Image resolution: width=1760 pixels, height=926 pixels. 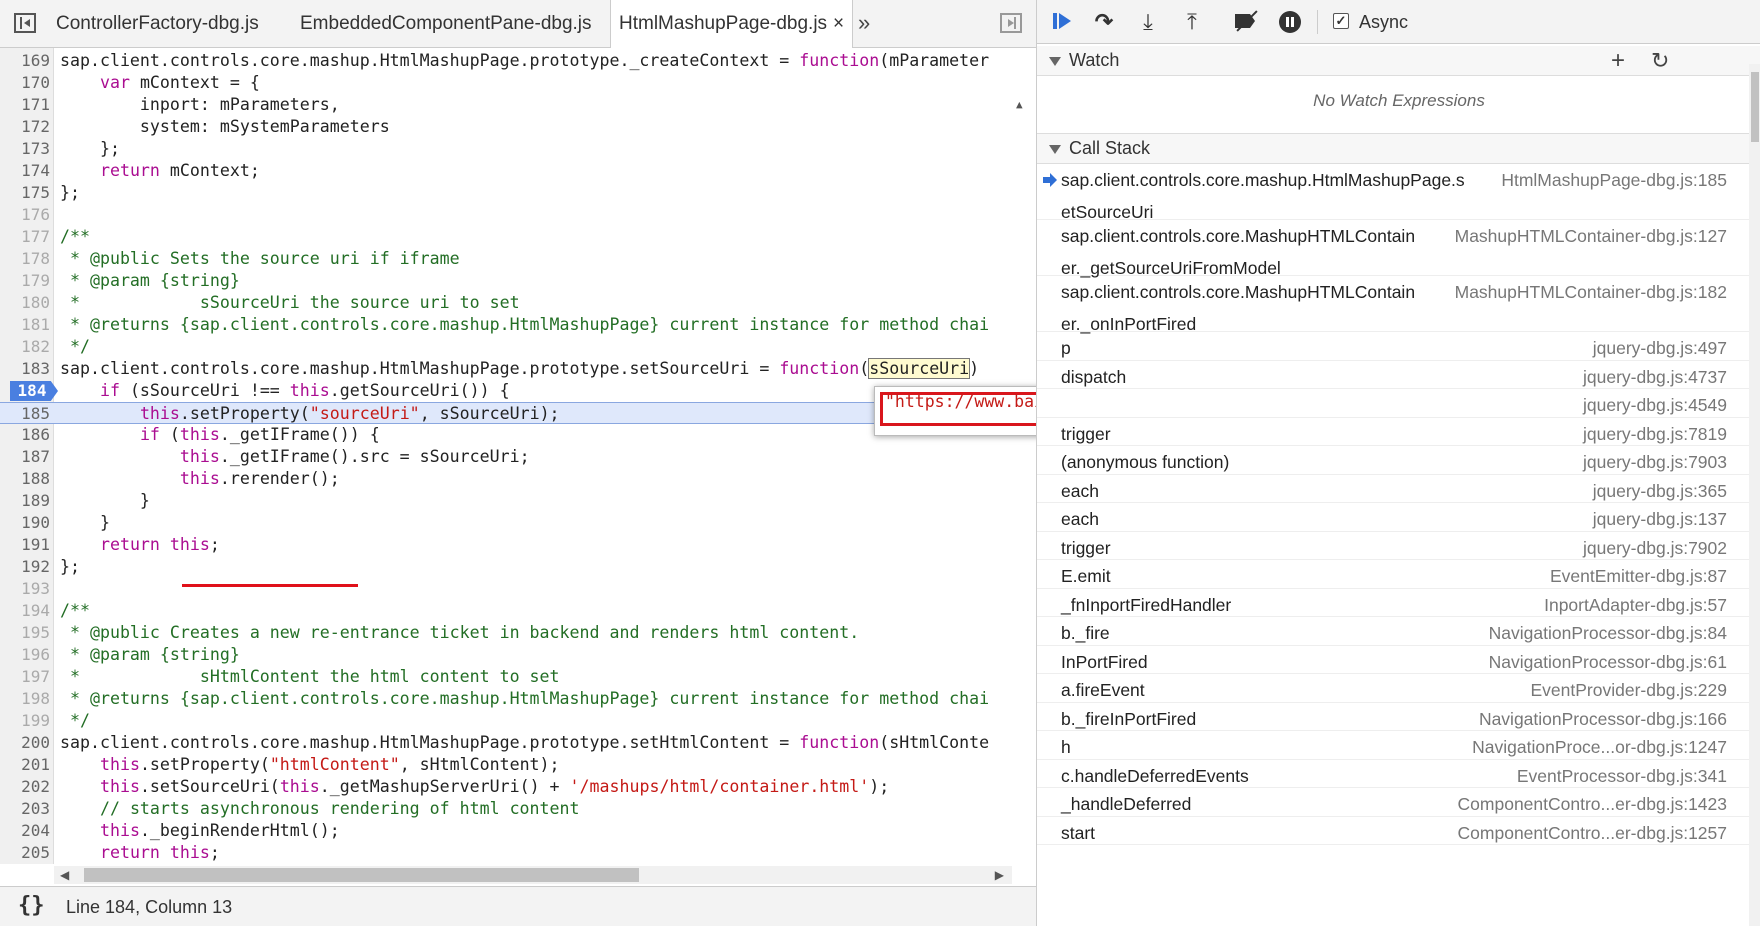 I want to click on breakpoint-line-number: 184, so click(x=32, y=391).